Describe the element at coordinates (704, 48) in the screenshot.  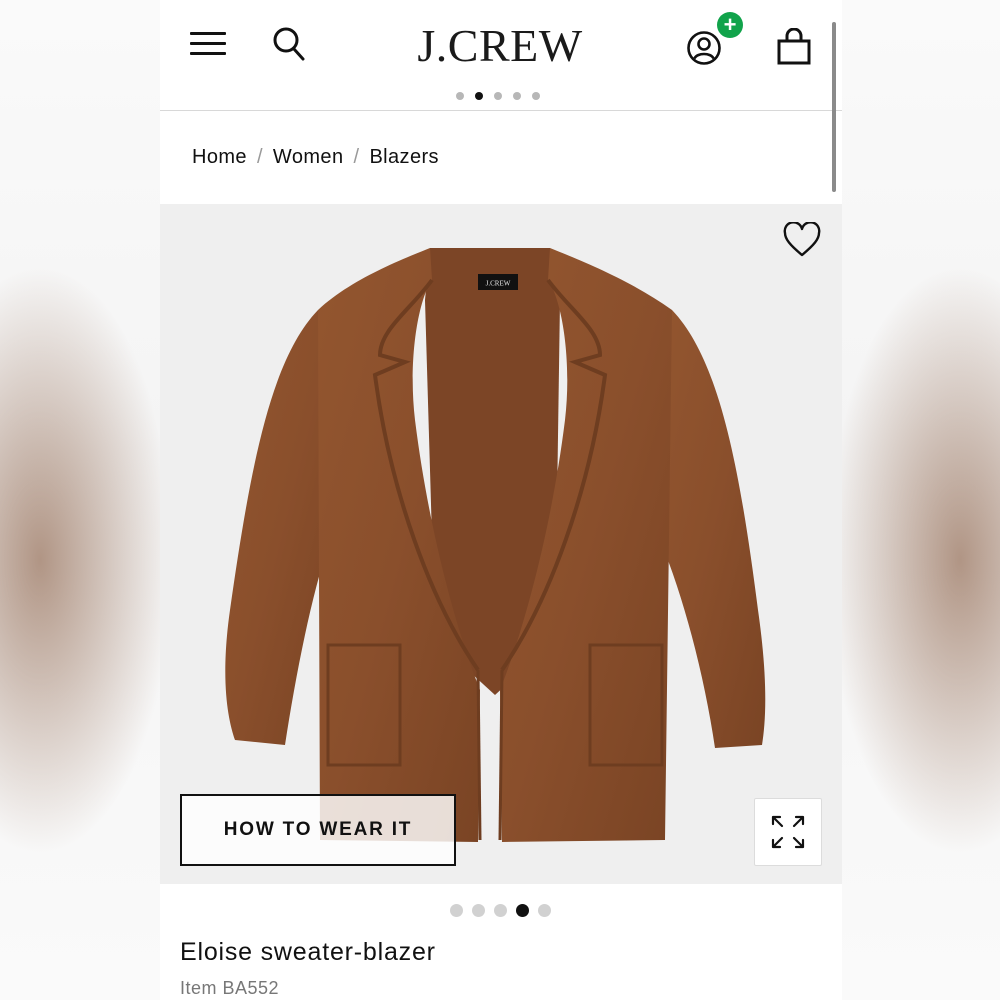
I see `account-icon` at that location.